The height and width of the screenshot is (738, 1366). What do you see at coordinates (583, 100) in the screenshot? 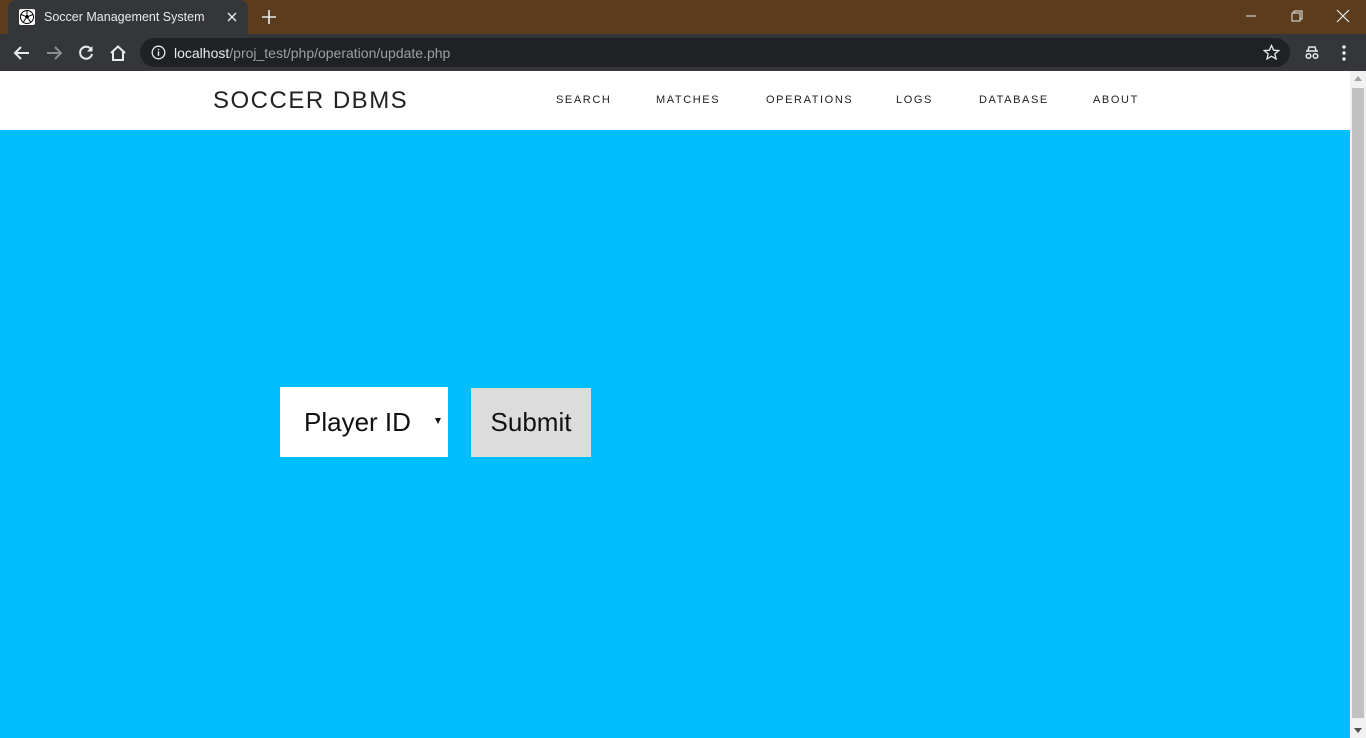
I see `nav-search: SEARCH` at bounding box center [583, 100].